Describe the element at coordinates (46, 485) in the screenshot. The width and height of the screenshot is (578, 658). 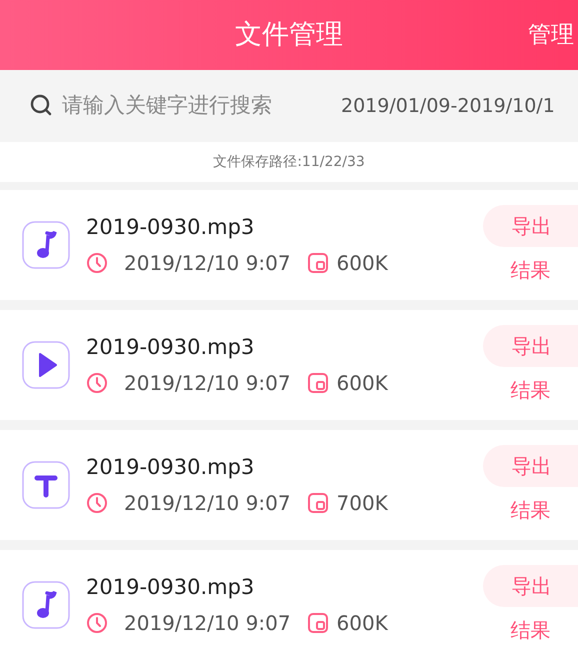
I see `letter-t-icon` at that location.